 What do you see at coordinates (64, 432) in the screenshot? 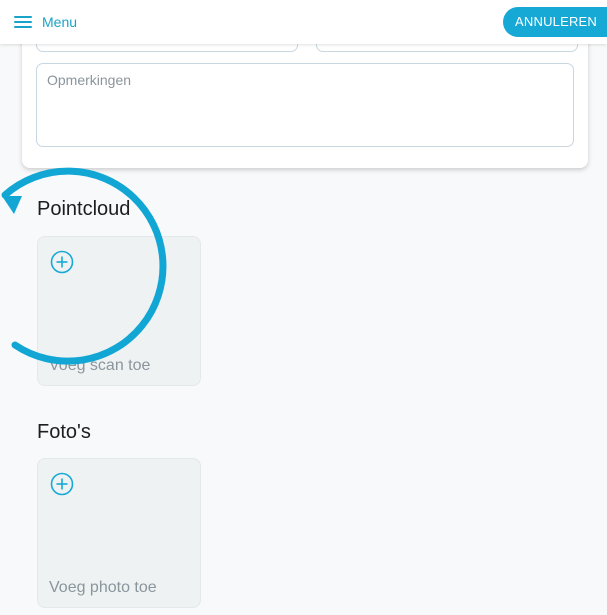
I see `photos-title: Foto's` at bounding box center [64, 432].